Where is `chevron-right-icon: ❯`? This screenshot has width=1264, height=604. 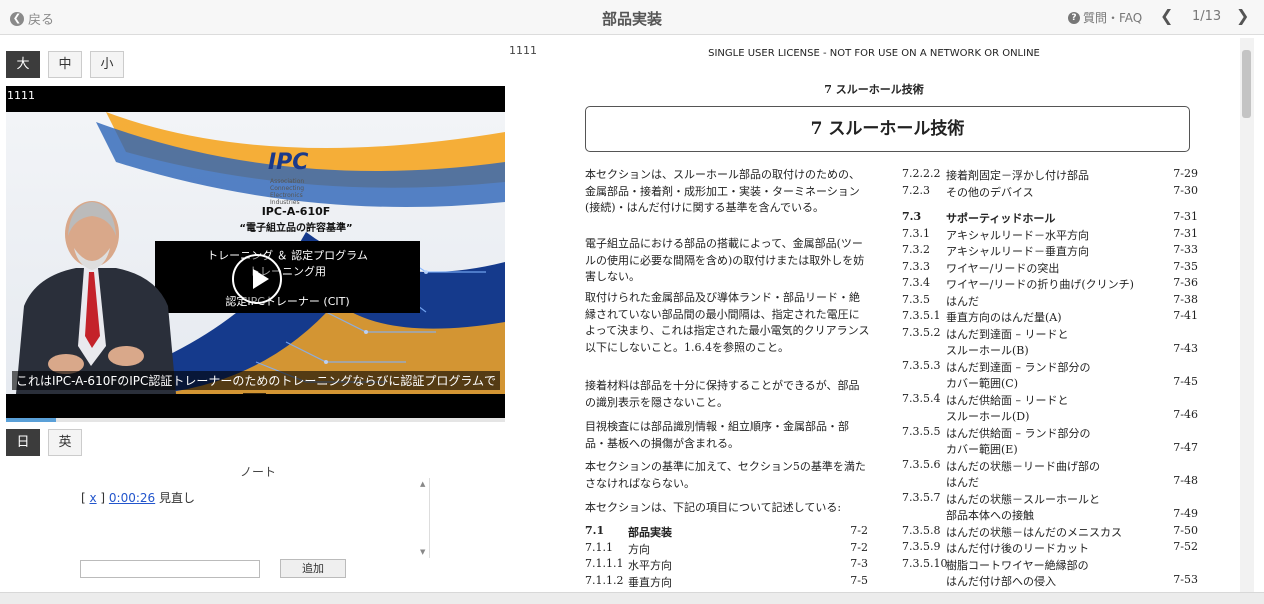 chevron-right-icon: ❯ is located at coordinates (1243, 15).